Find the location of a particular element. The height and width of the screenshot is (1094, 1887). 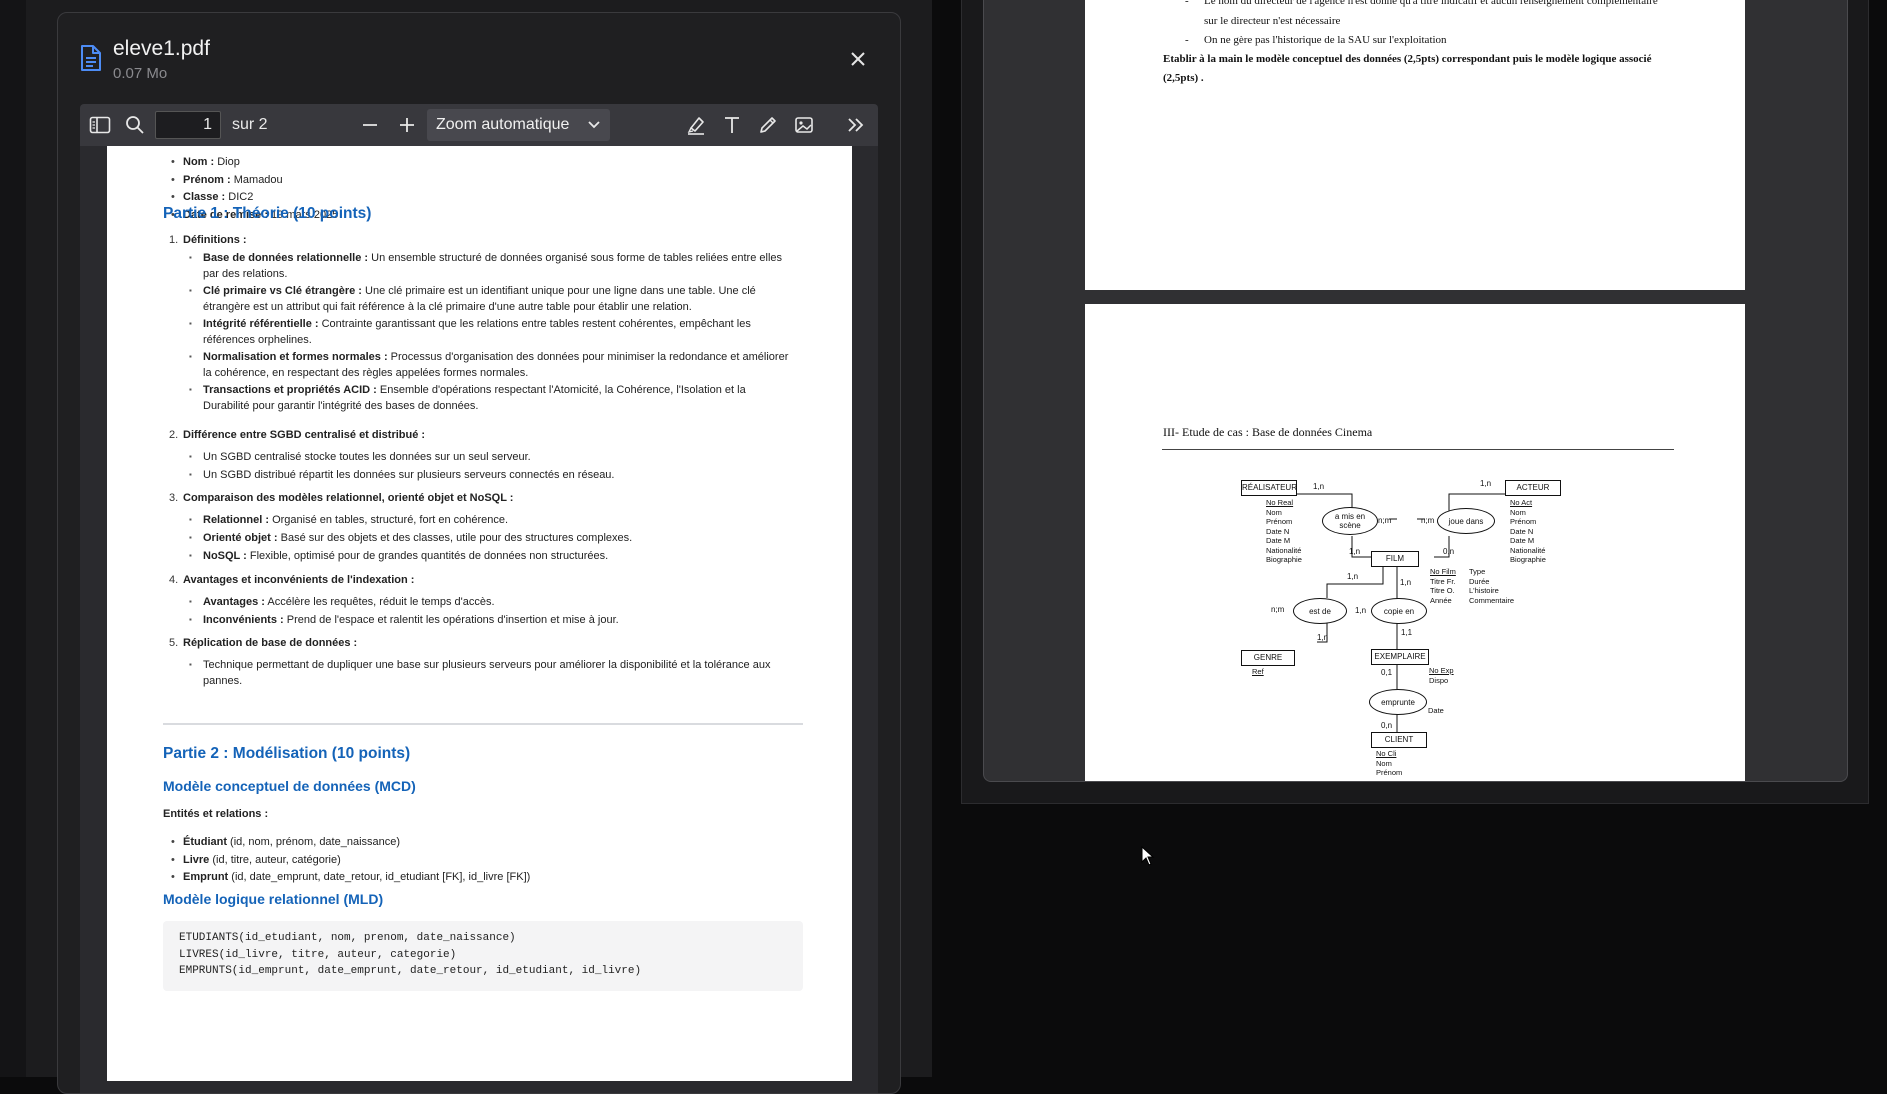

close-icon is located at coordinates (858, 59).